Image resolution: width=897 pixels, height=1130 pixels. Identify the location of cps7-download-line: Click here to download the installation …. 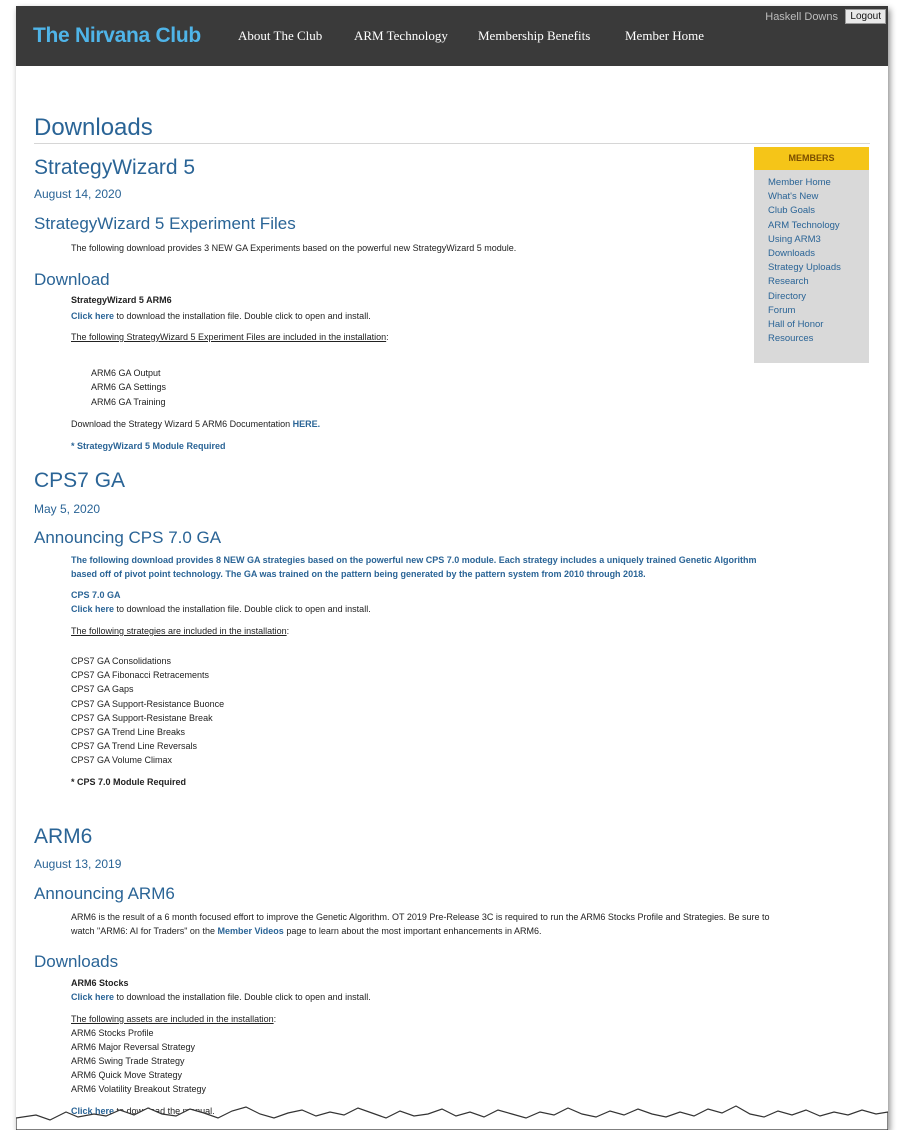
(221, 609).